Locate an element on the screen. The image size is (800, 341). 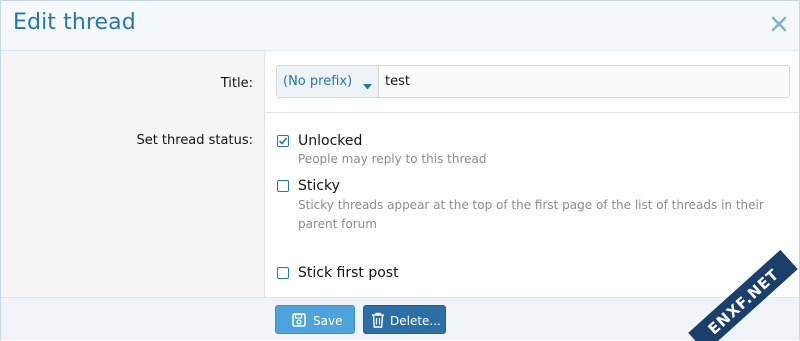
row-divider is located at coordinates (532, 112).